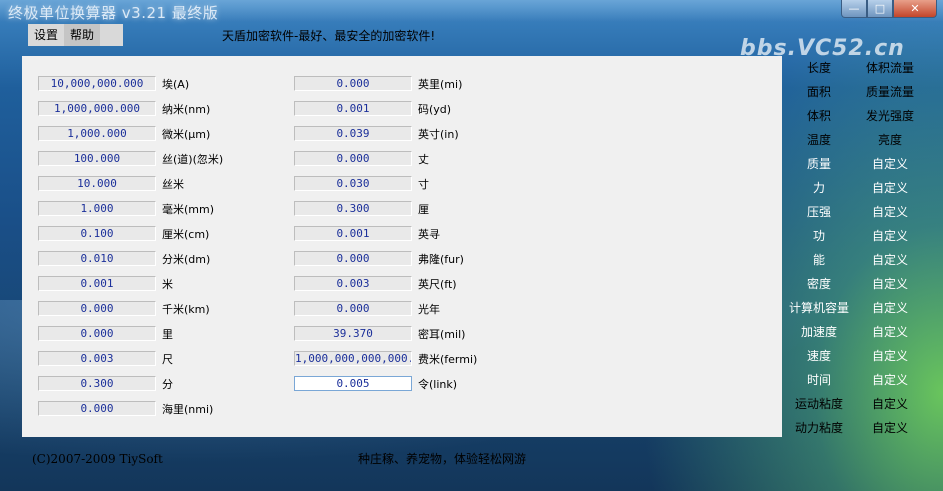 Image resolution: width=943 pixels, height=491 pixels. I want to click on category-button: 体积, so click(819, 116).